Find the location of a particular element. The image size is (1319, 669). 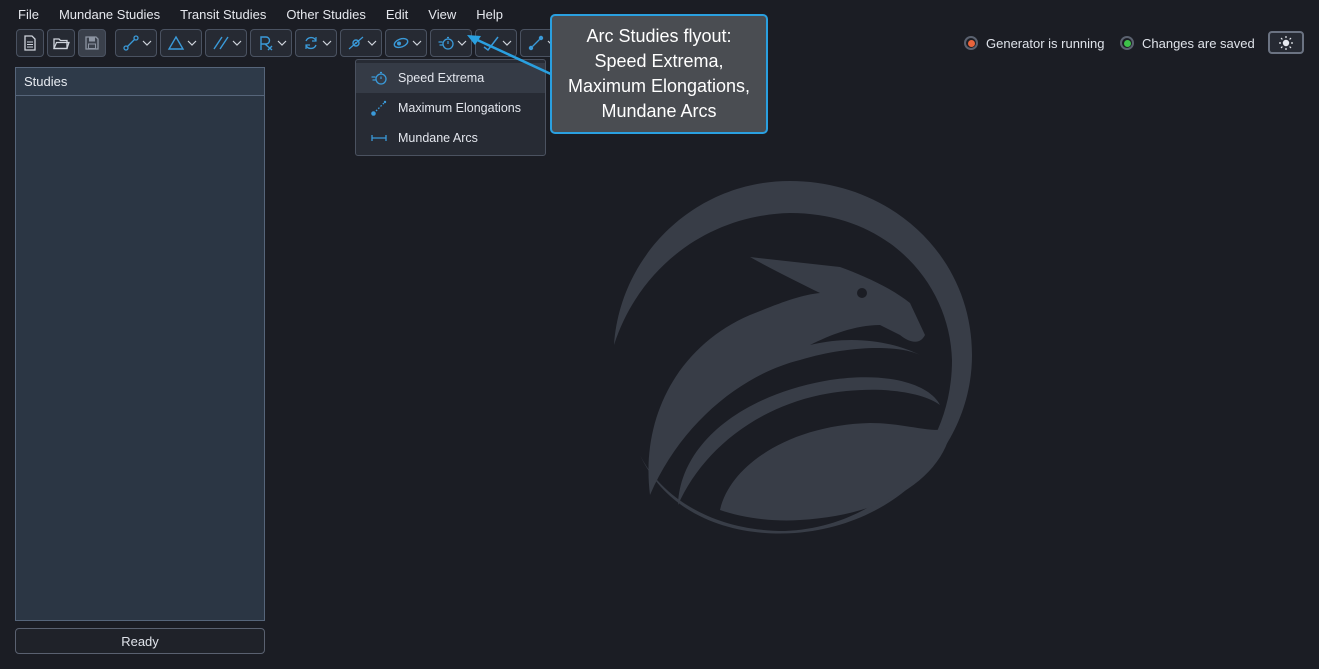

aspect-studies-dropdown is located at coordinates (136, 43).